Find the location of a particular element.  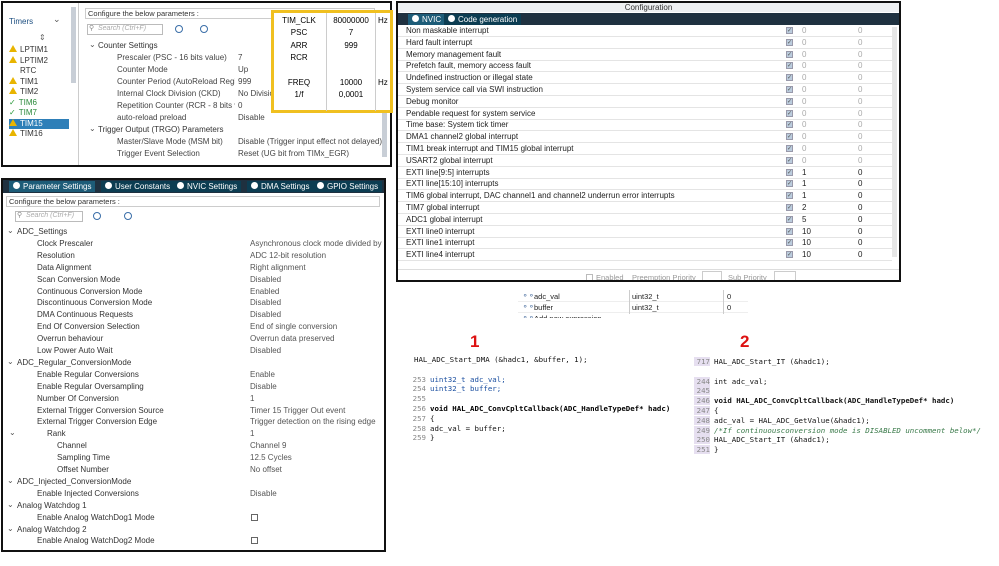

param-row: auto-reload preload Disable is located at coordinates (233, 118).